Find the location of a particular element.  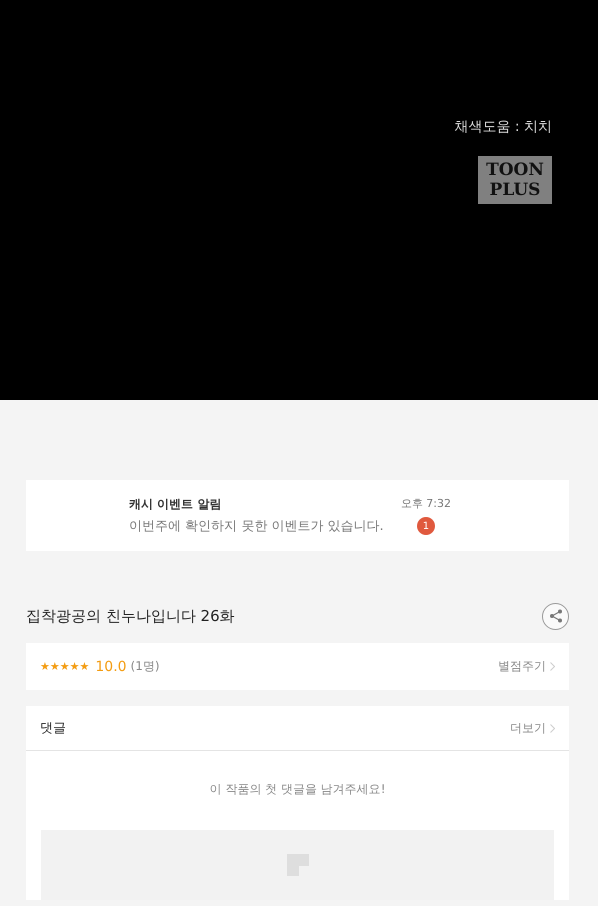

share-icon is located at coordinates (555, 616).